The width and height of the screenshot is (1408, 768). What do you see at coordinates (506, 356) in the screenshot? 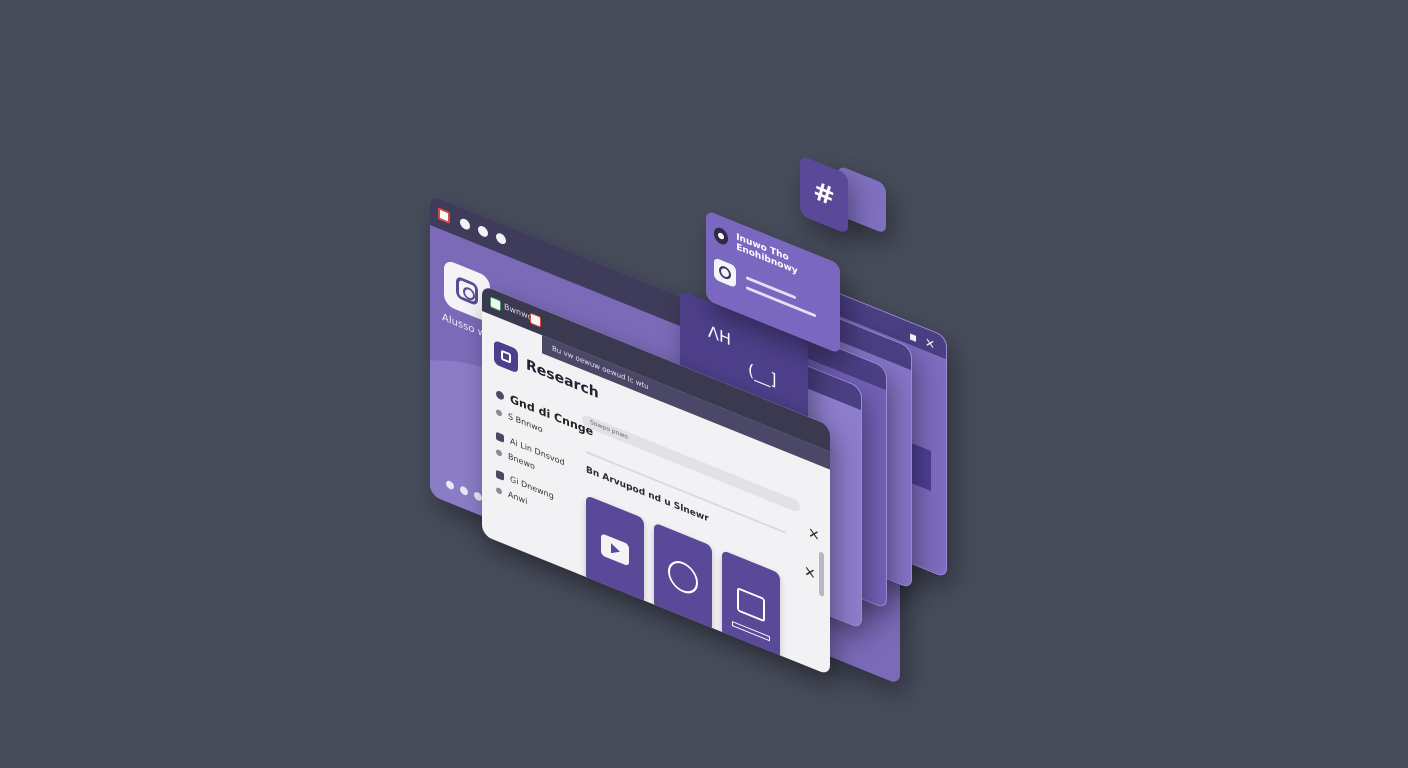
I see `research-logo-icon` at bounding box center [506, 356].